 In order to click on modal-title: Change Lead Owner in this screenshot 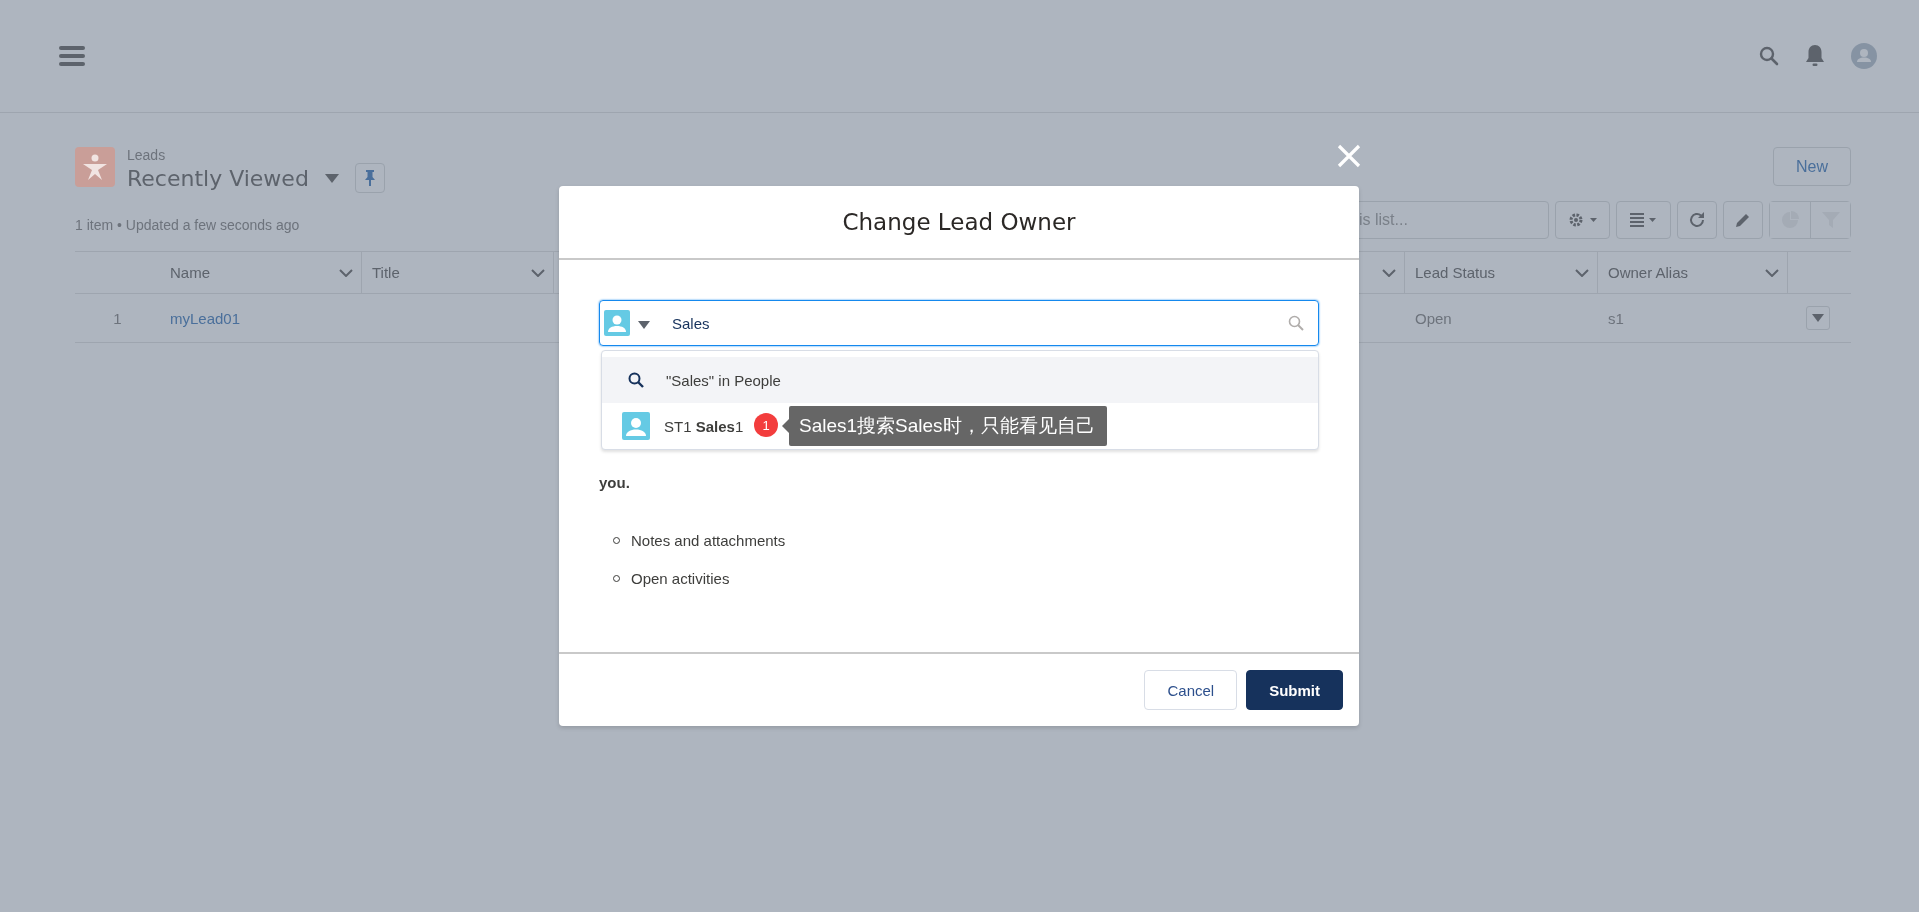, I will do `click(959, 222)`.